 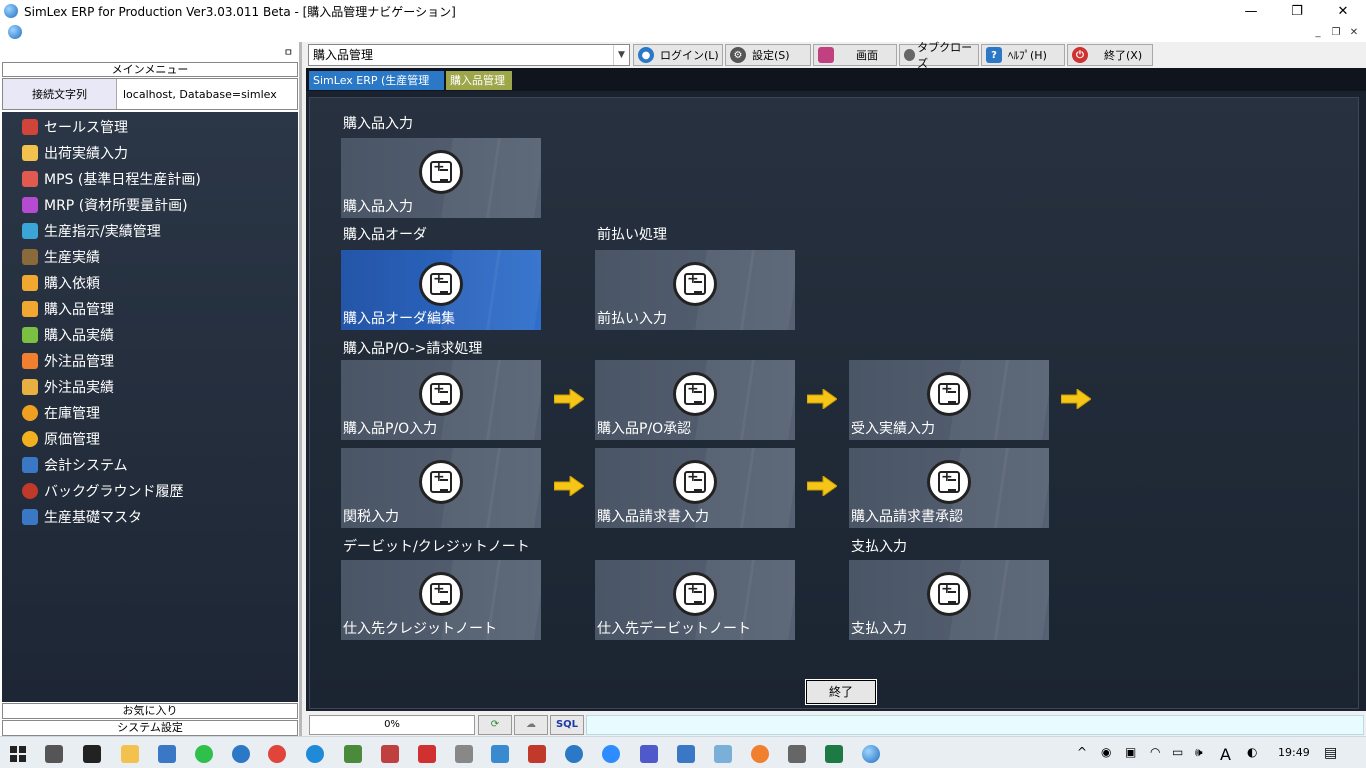 I want to click on status-bar: 0% ⟳ ☁ SQL, so click(x=836, y=724).